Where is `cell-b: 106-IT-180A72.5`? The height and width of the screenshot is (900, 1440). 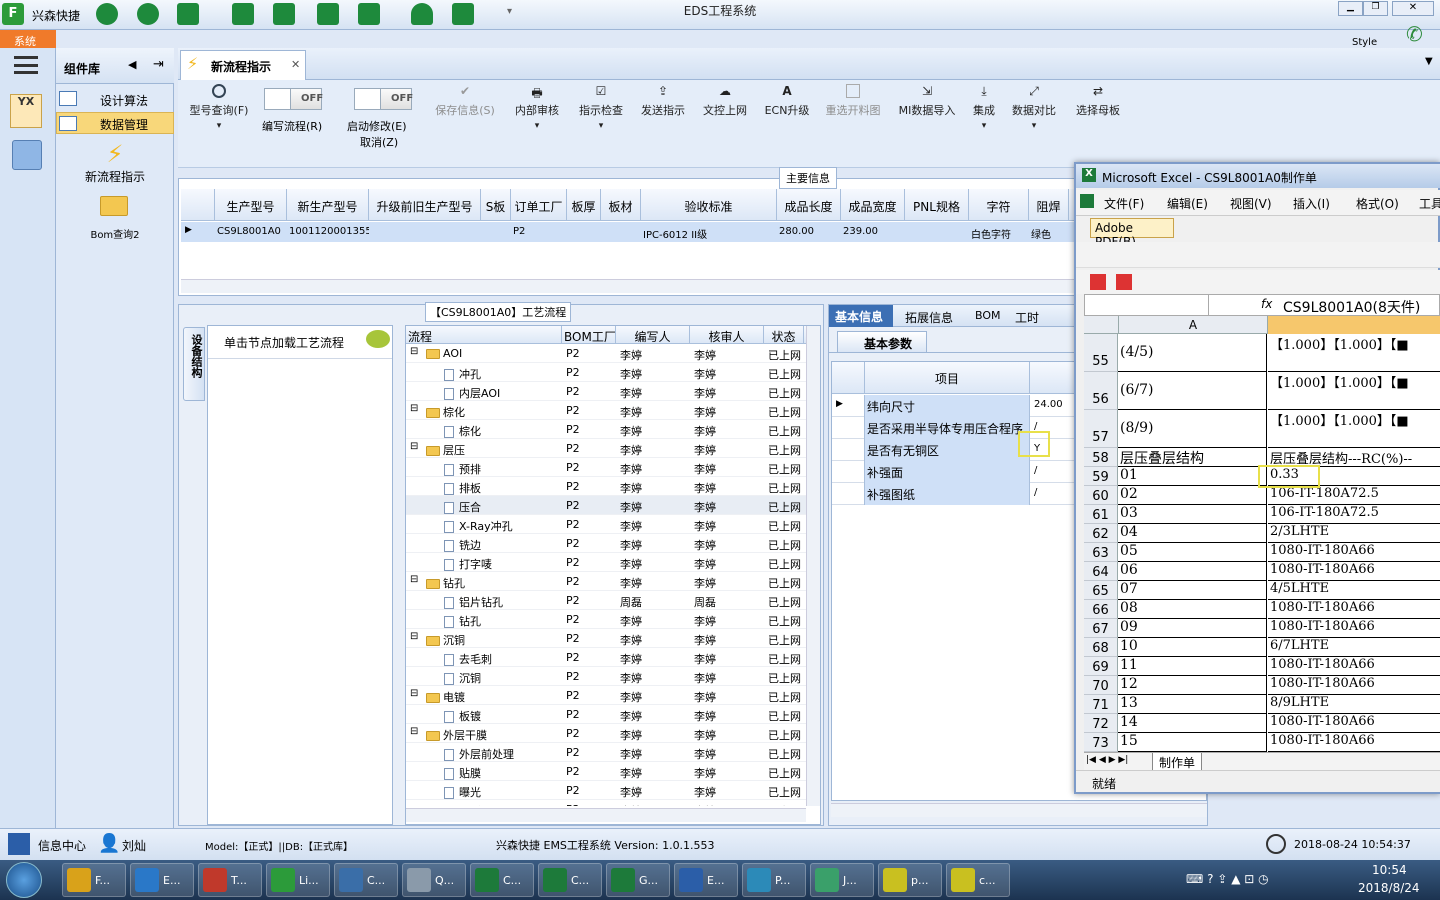
cell-b: 106-IT-180A72.5 is located at coordinates (1354, 514).